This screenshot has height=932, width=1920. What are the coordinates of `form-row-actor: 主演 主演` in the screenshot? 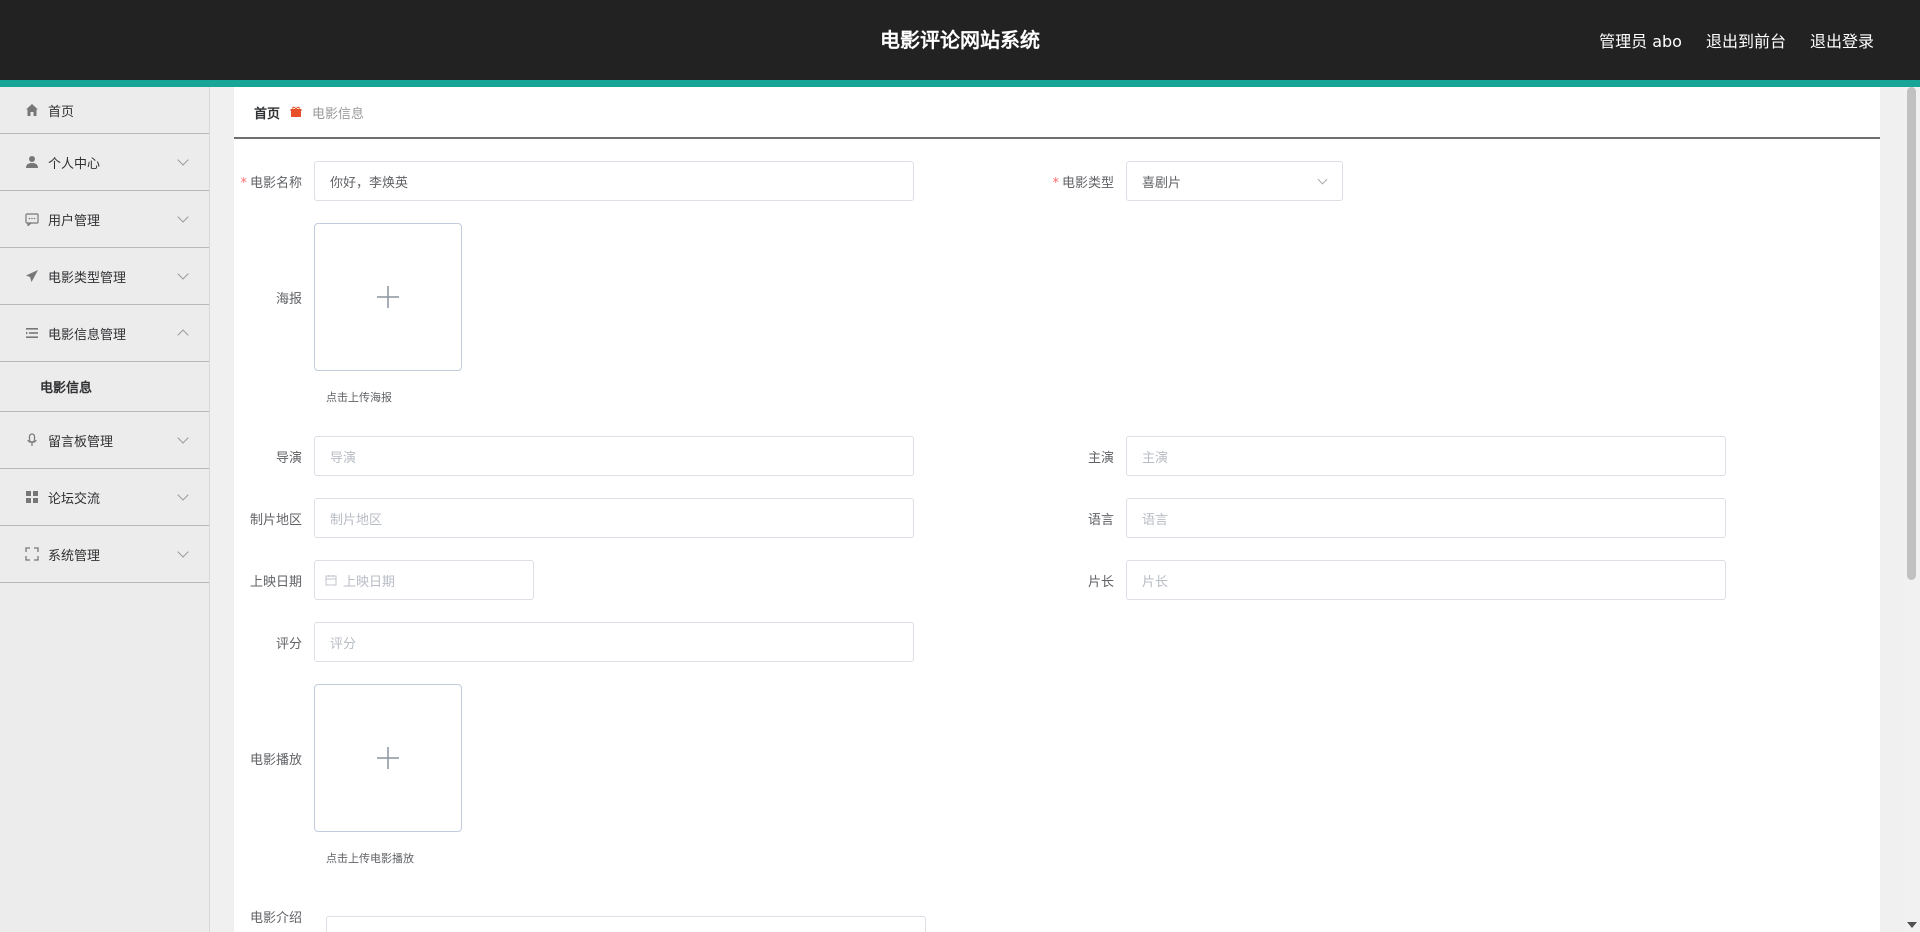 It's located at (1386, 456).